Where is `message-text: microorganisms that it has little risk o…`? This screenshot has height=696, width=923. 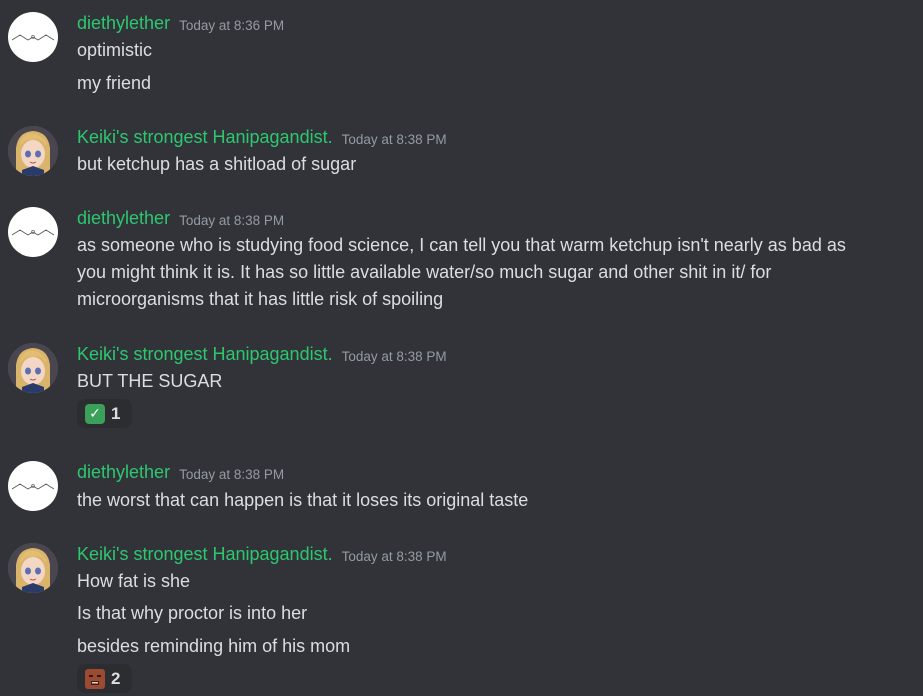 message-text: microorganisms that it has little risk o… is located at coordinates (260, 299).